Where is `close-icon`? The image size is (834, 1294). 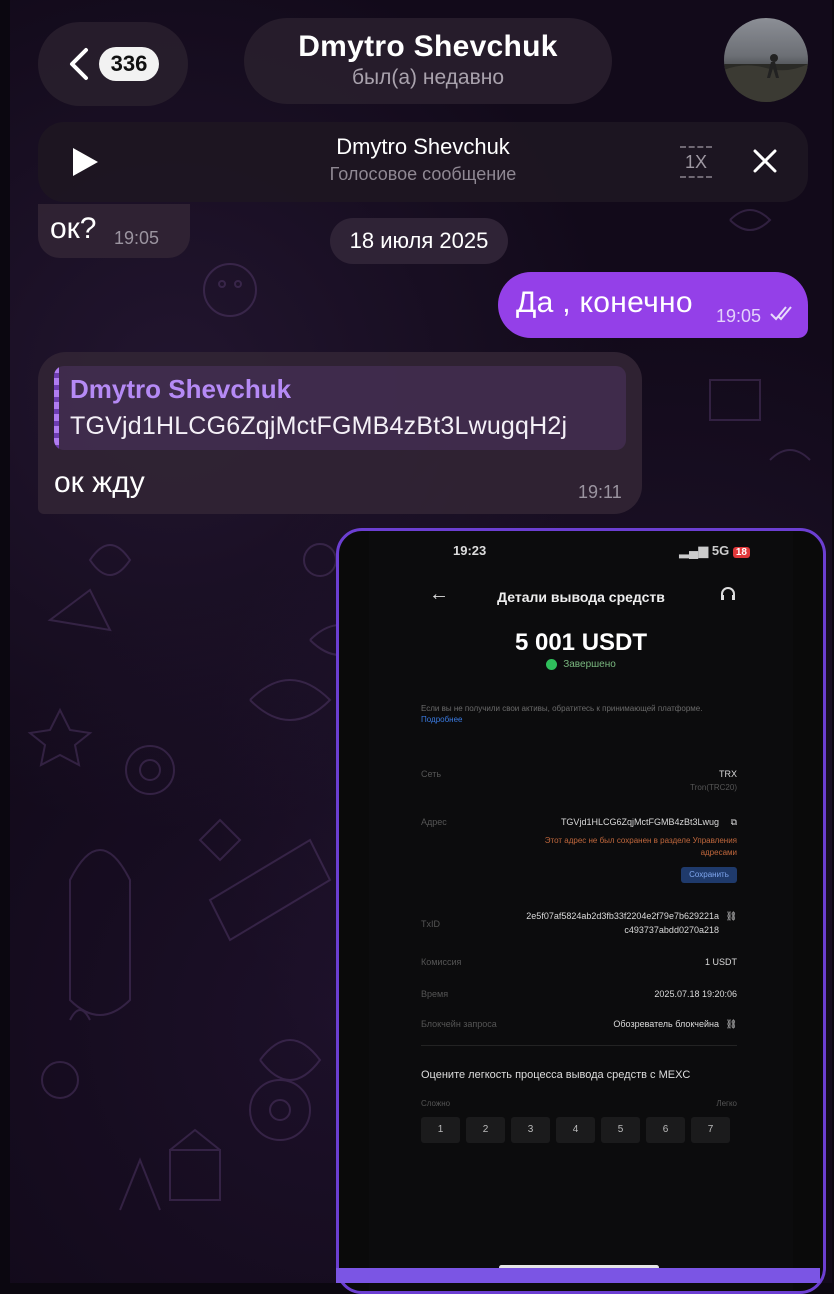 close-icon is located at coordinates (765, 161).